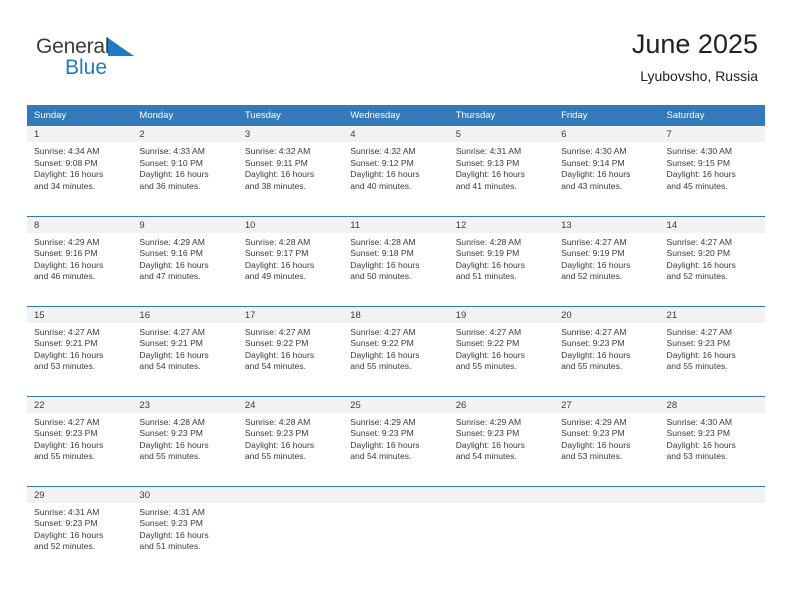 This screenshot has width=792, height=612. What do you see at coordinates (592, 185) in the screenshot?
I see `daylight-text-line2: and 43 minutes.` at bounding box center [592, 185].